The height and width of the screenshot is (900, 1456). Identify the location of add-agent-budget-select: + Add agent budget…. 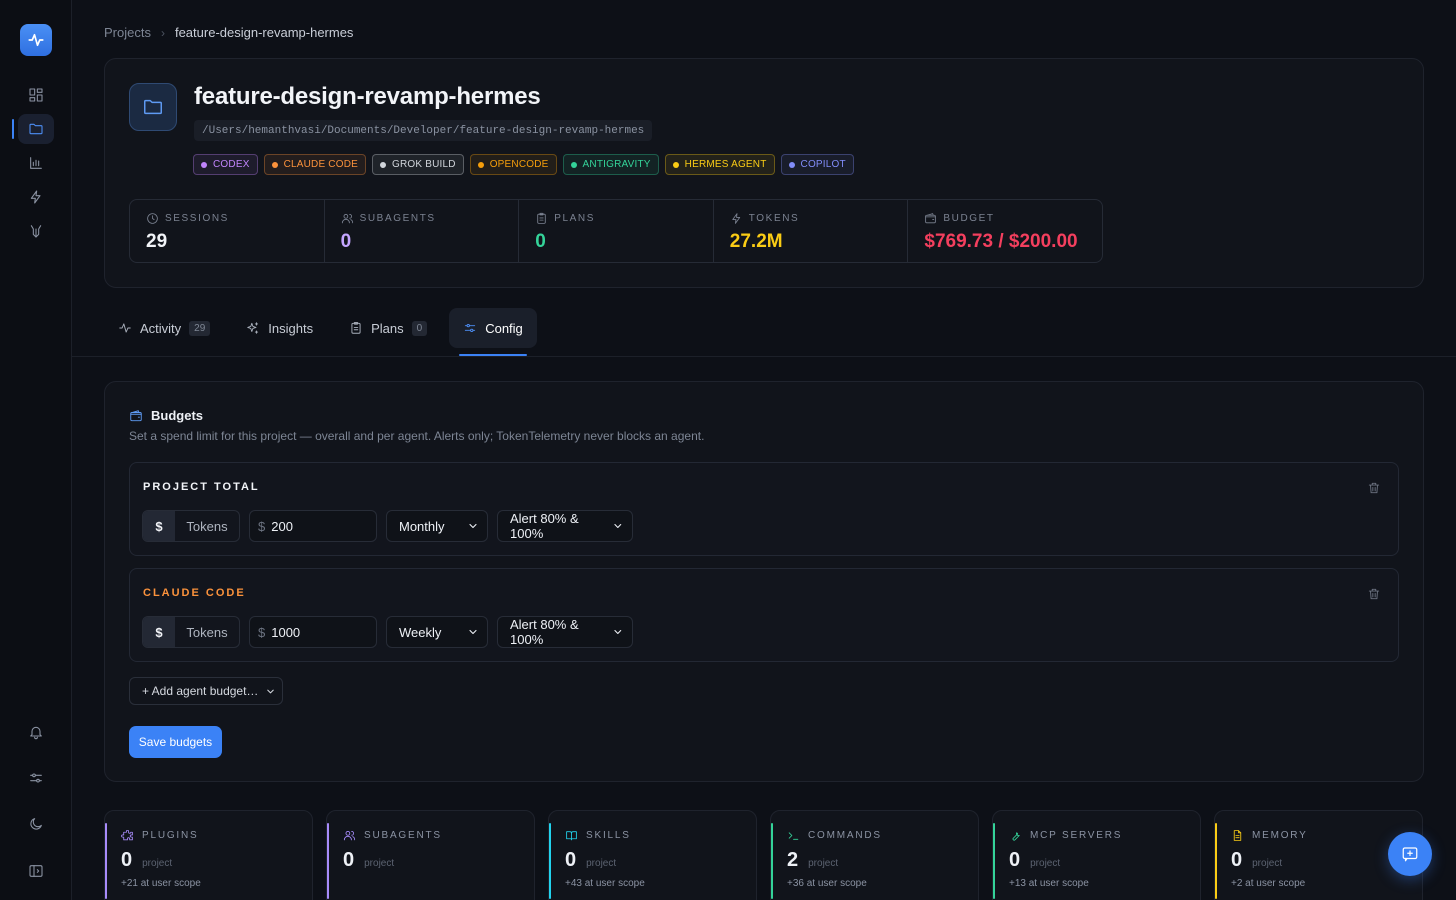
(206, 691).